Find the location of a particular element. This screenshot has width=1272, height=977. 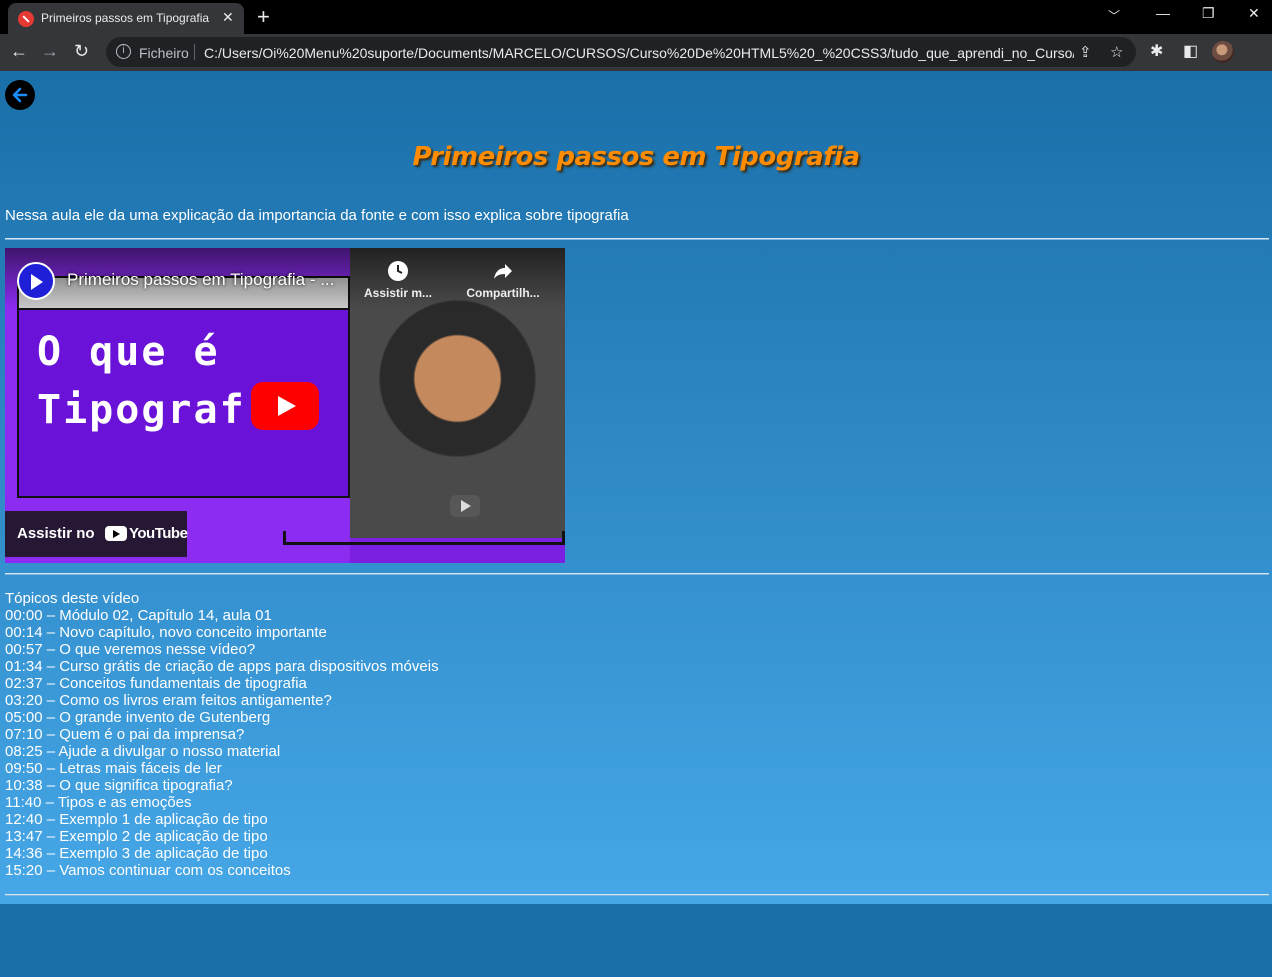

thumbnail-text: O que é Tipograf is located at coordinates (141, 381).